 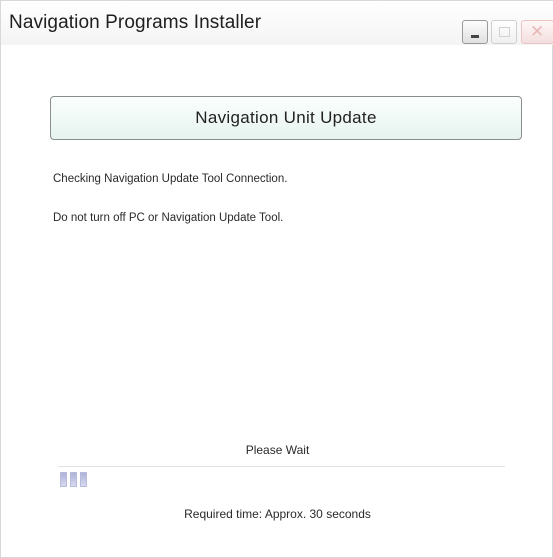 I want to click on close-button: ✕, so click(x=537, y=32).